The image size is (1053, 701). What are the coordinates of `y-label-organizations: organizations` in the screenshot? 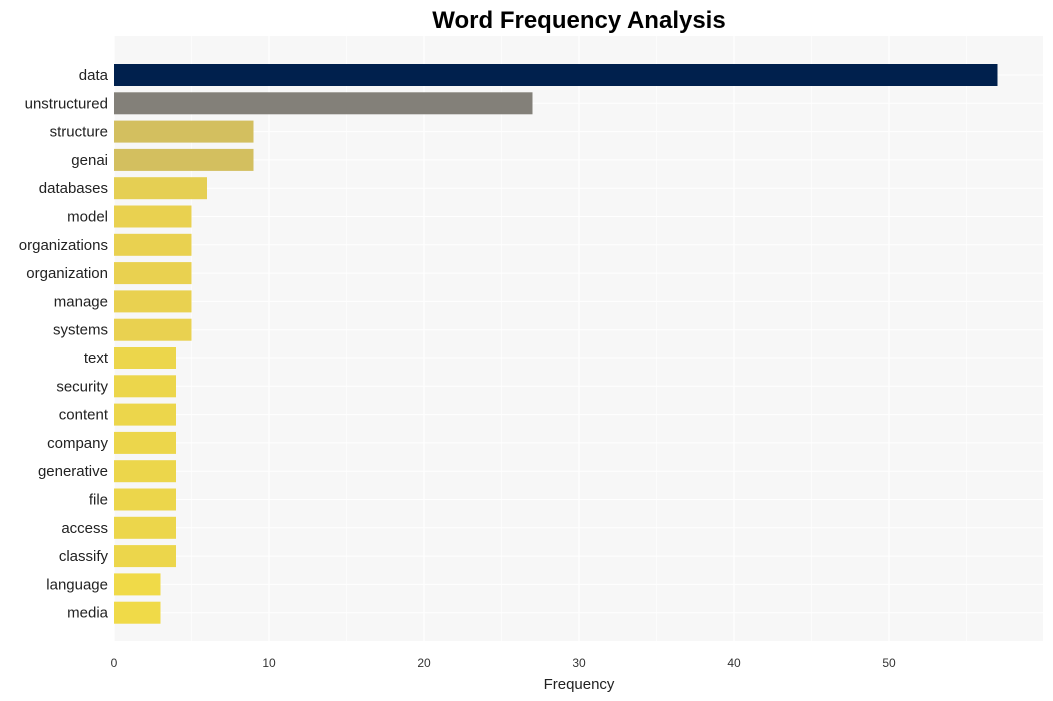 It's located at (63, 245).